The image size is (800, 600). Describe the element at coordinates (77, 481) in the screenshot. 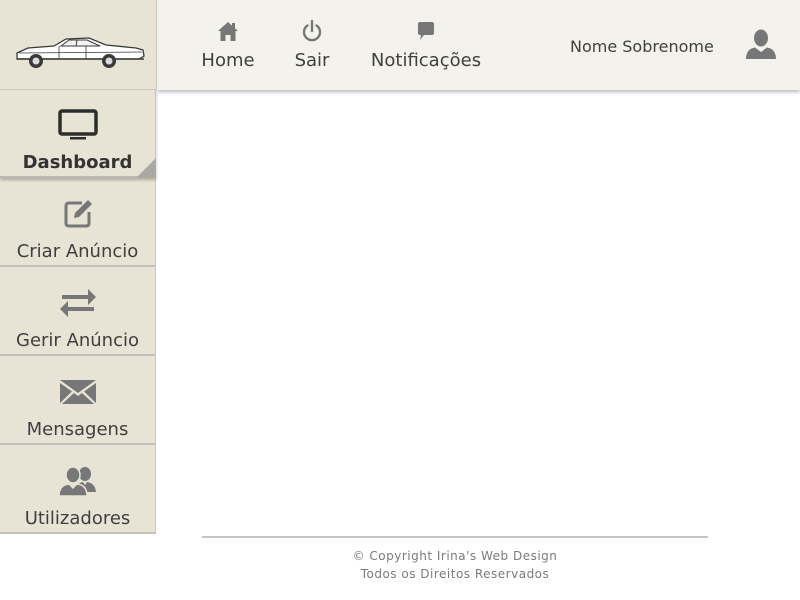

I see `users-icon` at that location.